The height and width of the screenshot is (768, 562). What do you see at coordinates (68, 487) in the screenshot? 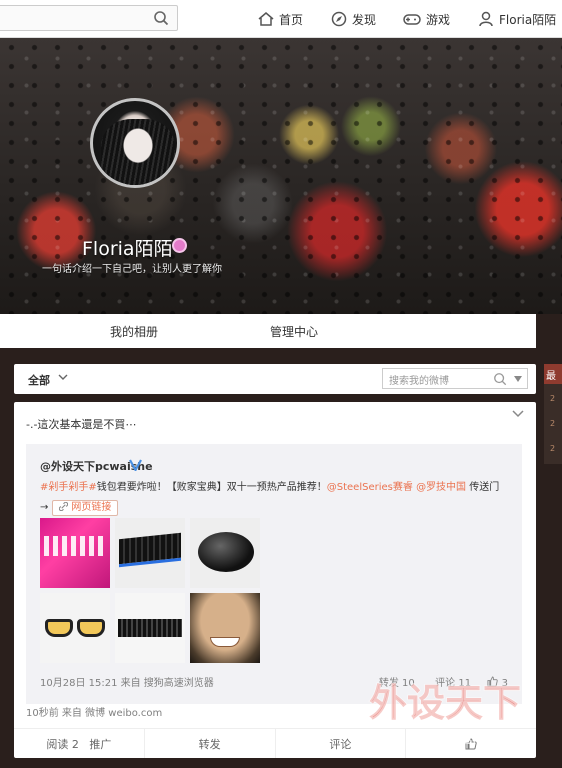
I see `hashtag-link: #剁手剁手#` at bounding box center [68, 487].